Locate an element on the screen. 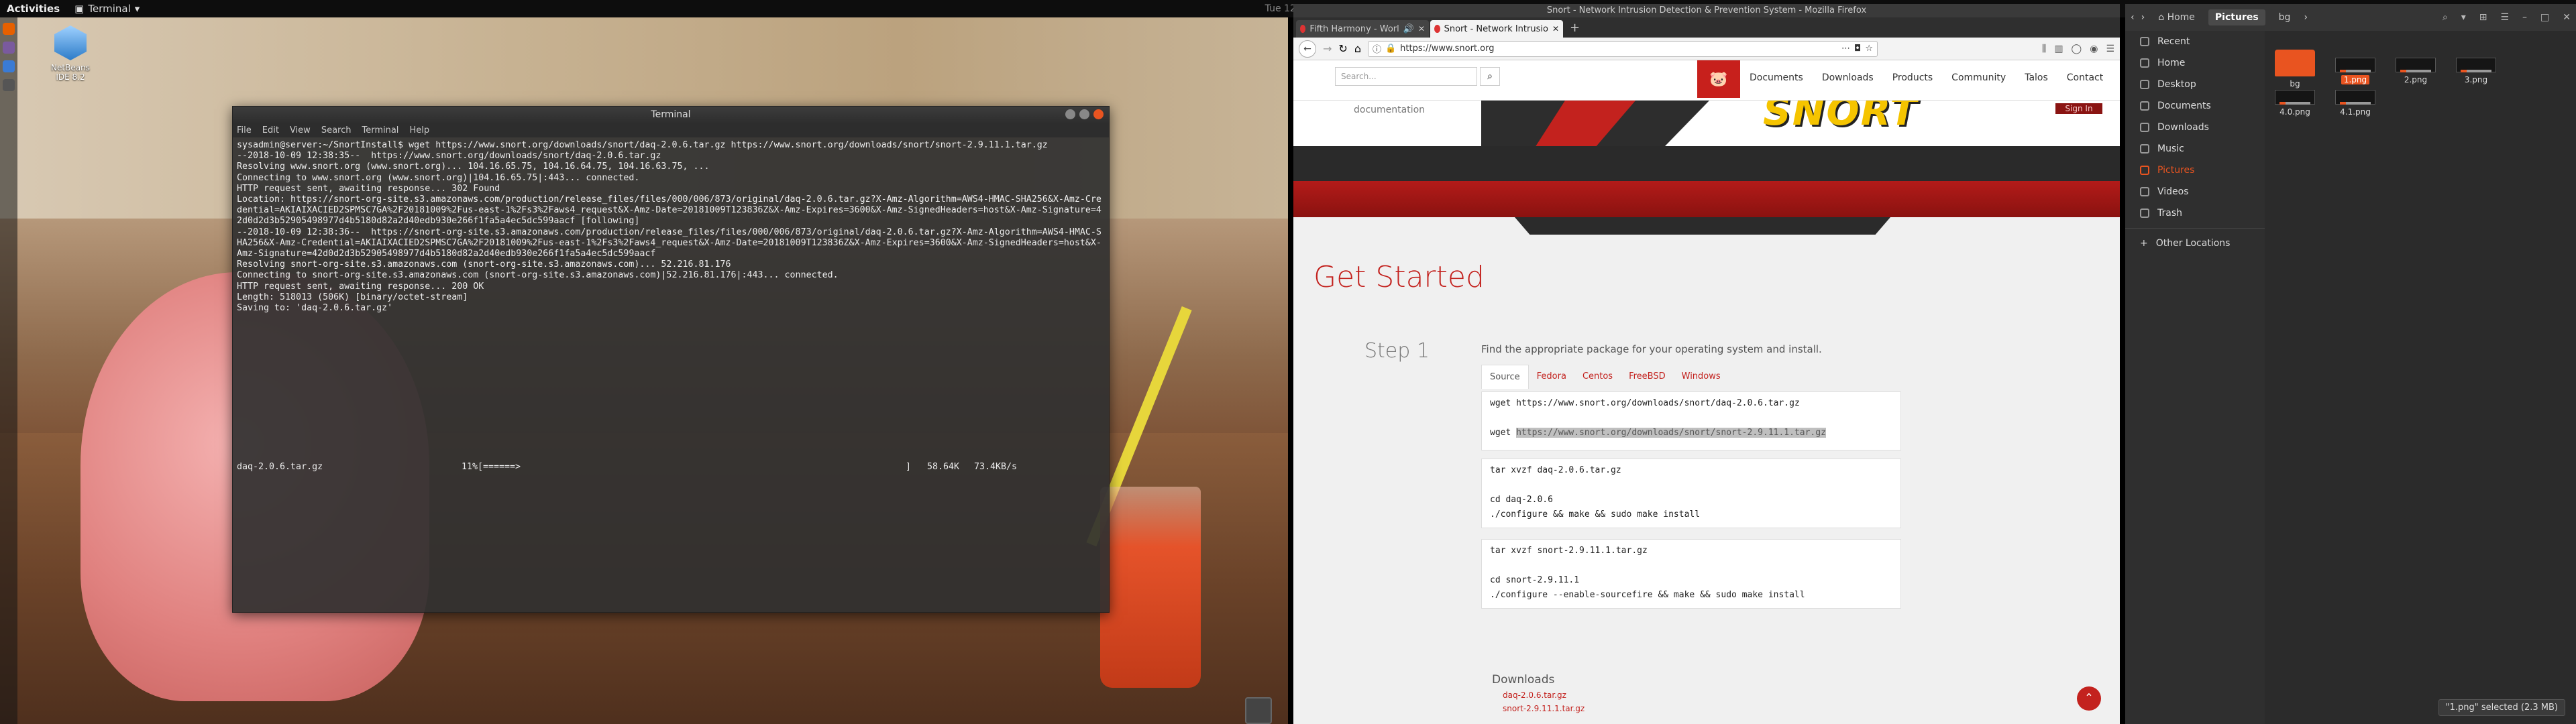 The width and height of the screenshot is (2576, 724). menu-search: Search is located at coordinates (336, 130).